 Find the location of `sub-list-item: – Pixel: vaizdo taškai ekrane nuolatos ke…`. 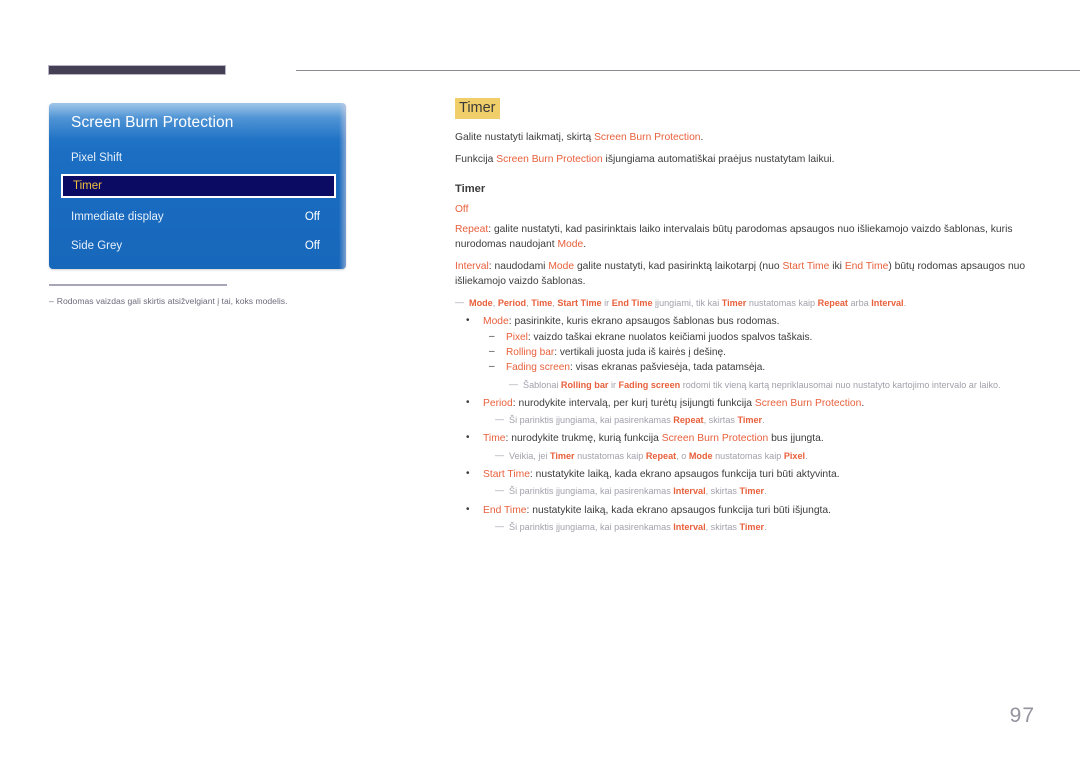

sub-list-item: – Pixel: vaizdo taškai ekrane nuolatos ke… is located at coordinates (756, 337).